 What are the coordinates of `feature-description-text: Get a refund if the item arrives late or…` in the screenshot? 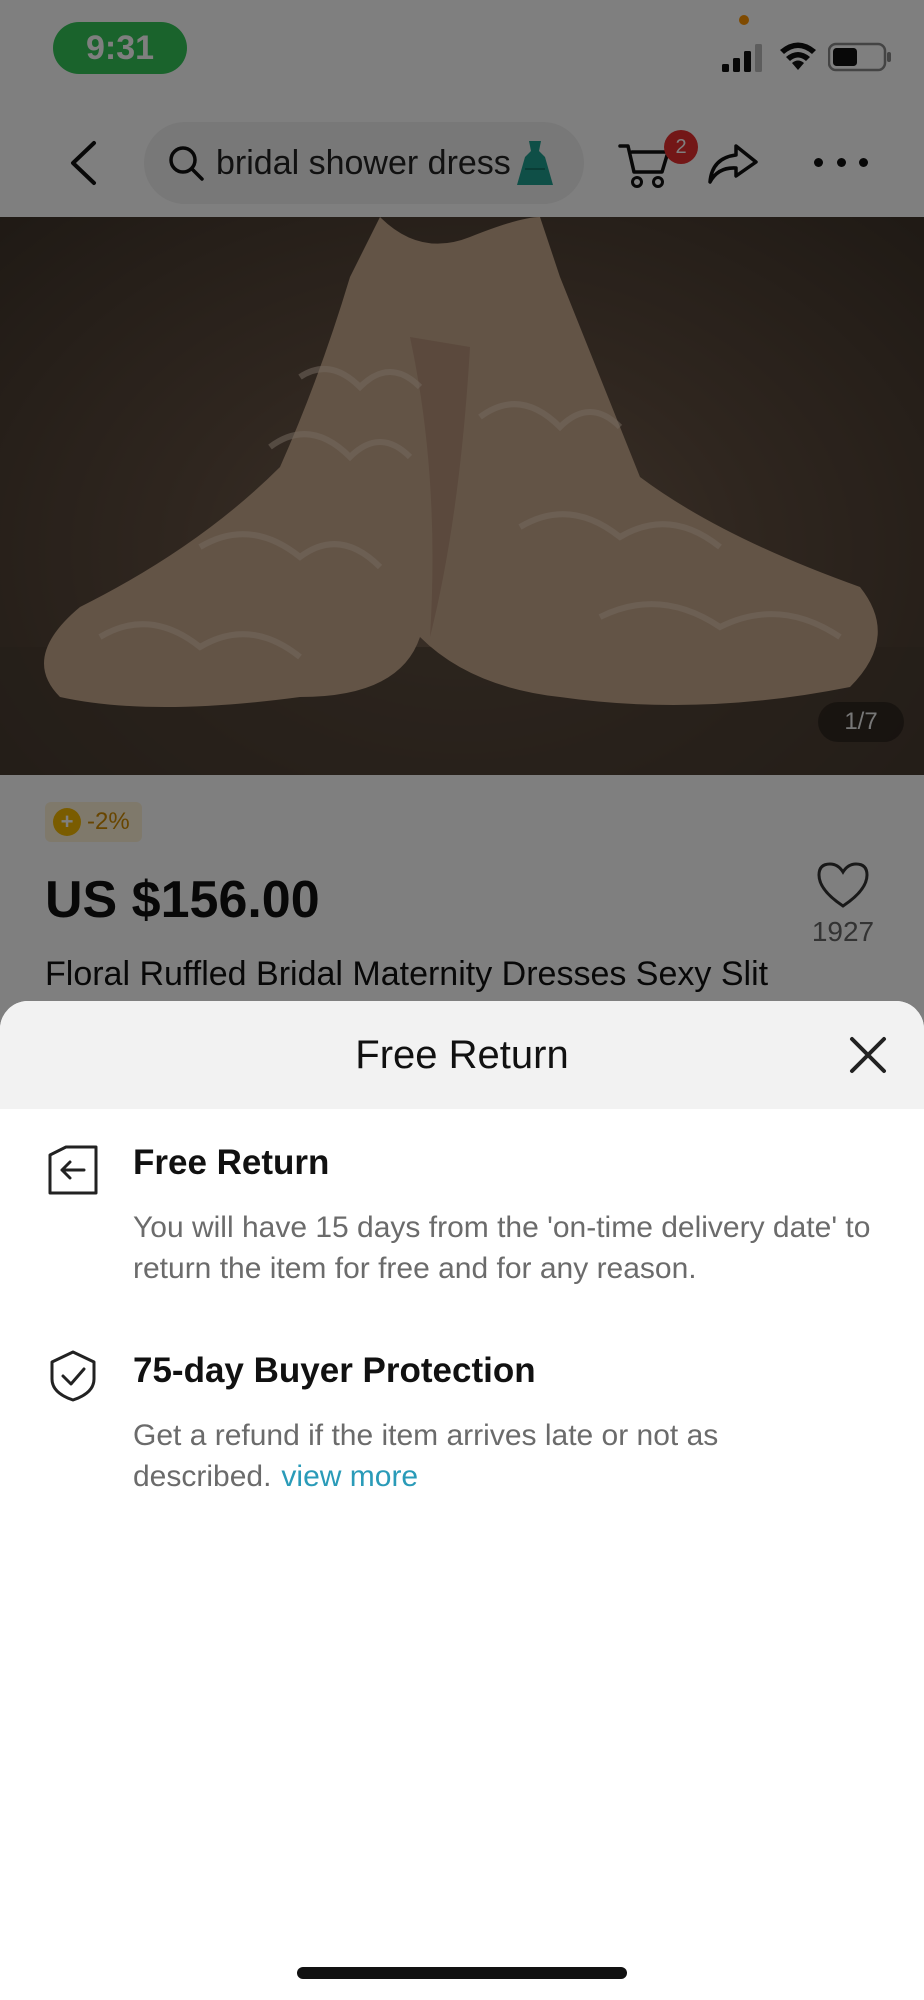 It's located at (426, 1456).